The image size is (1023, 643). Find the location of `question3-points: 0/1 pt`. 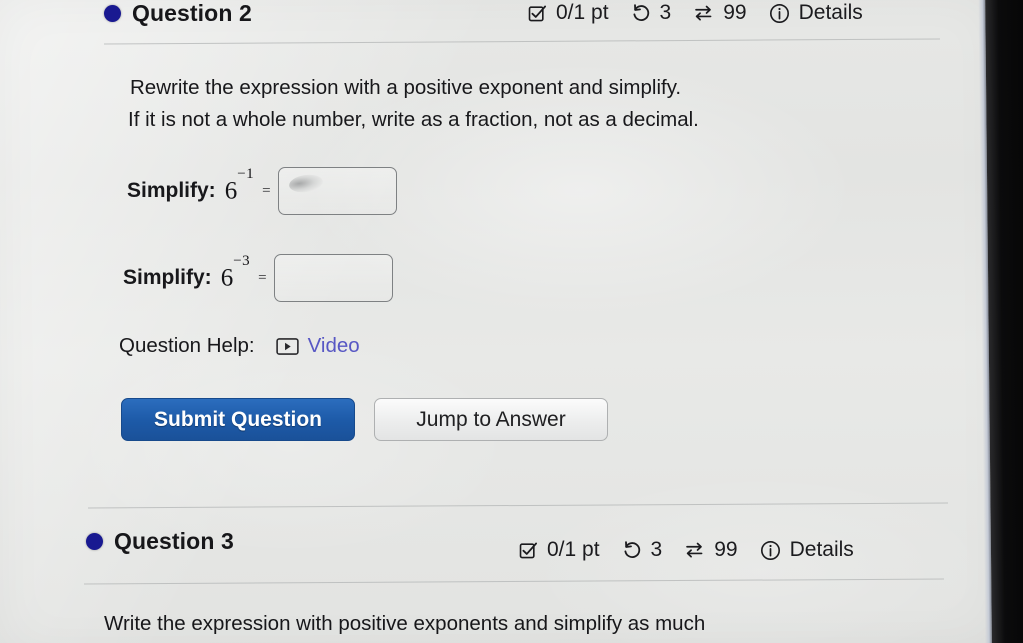

question3-points: 0/1 pt is located at coordinates (573, 549).